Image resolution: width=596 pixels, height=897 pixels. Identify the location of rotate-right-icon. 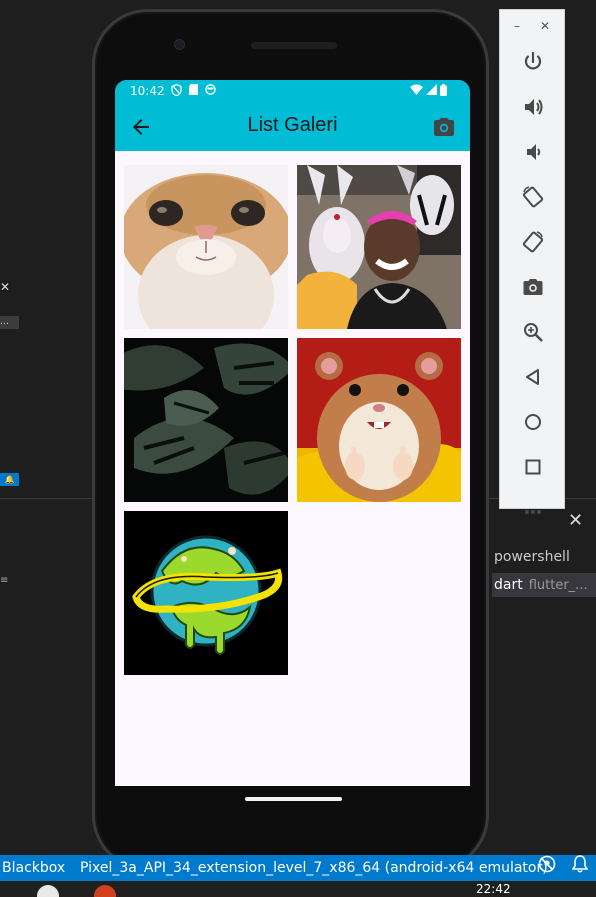
(533, 242).